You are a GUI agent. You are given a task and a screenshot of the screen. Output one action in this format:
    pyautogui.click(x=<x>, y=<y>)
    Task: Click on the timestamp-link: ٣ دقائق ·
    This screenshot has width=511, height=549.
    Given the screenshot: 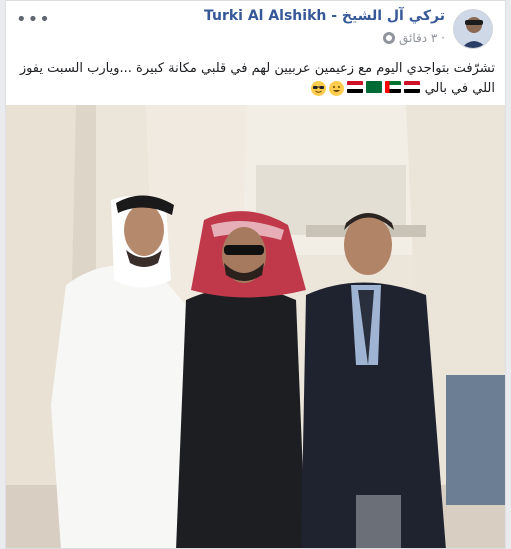 What is the action you would take?
    pyautogui.click(x=422, y=38)
    